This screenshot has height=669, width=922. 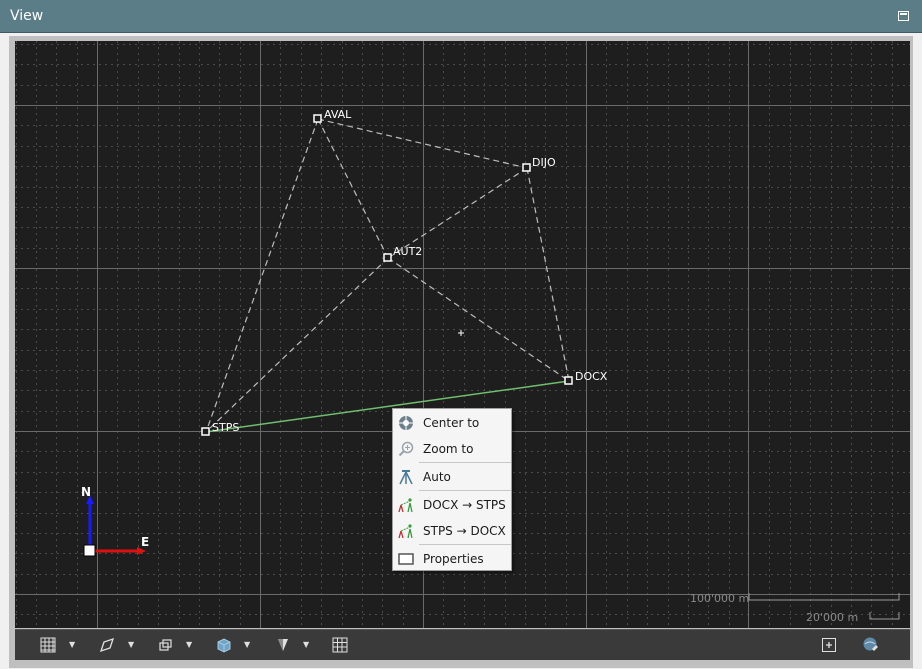 I want to click on point-docx: DOCX, so click(x=586, y=377).